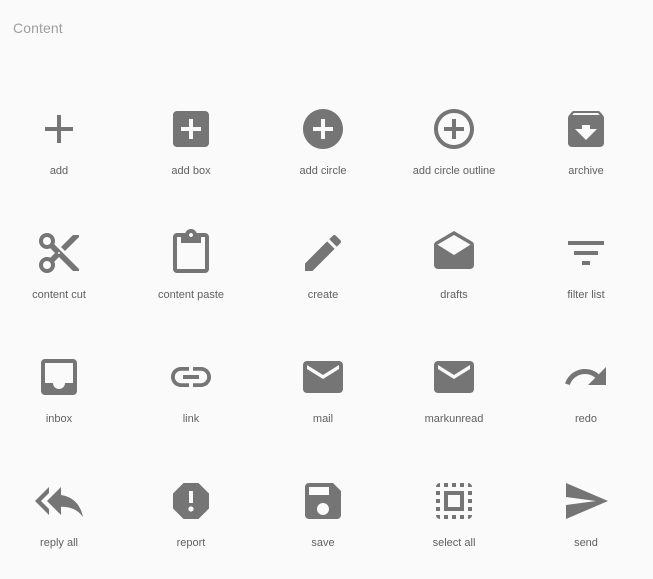 The height and width of the screenshot is (579, 653). I want to click on icon-label: report, so click(191, 543).